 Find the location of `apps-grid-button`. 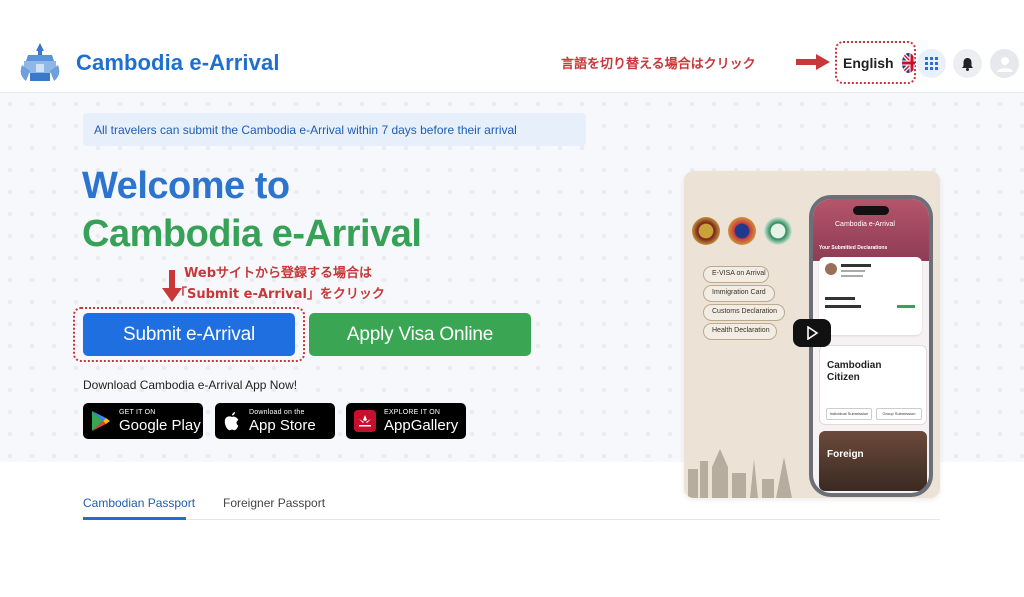

apps-grid-button is located at coordinates (931, 63).